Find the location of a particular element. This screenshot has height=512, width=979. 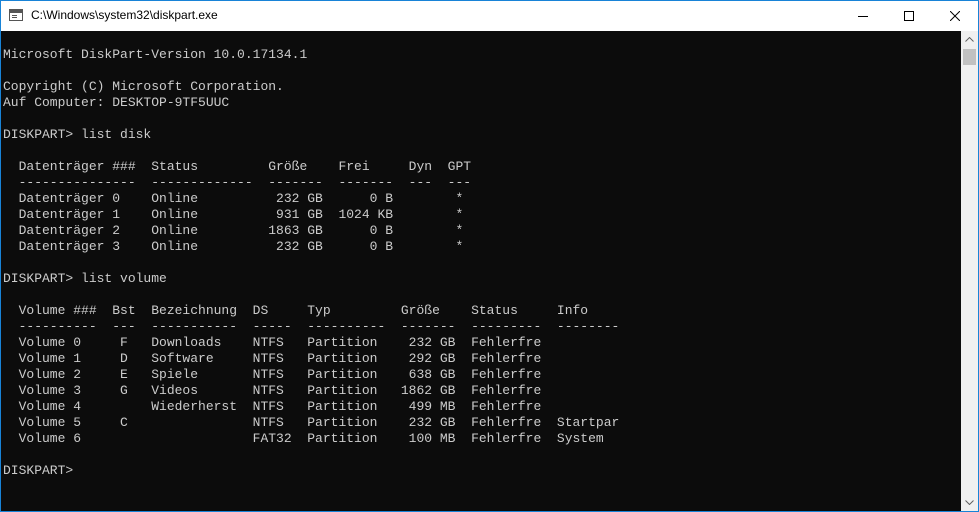

vertical-scrollbar is located at coordinates (969, 271).